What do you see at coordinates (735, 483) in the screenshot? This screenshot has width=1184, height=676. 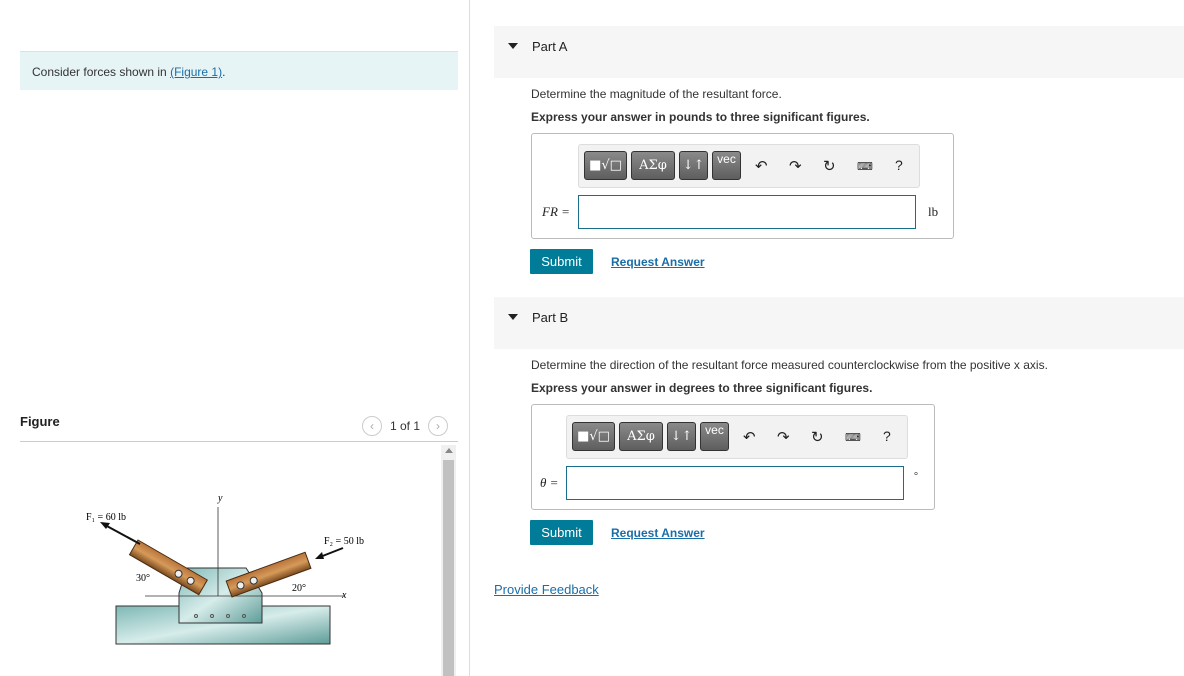 I see `theta-input` at bounding box center [735, 483].